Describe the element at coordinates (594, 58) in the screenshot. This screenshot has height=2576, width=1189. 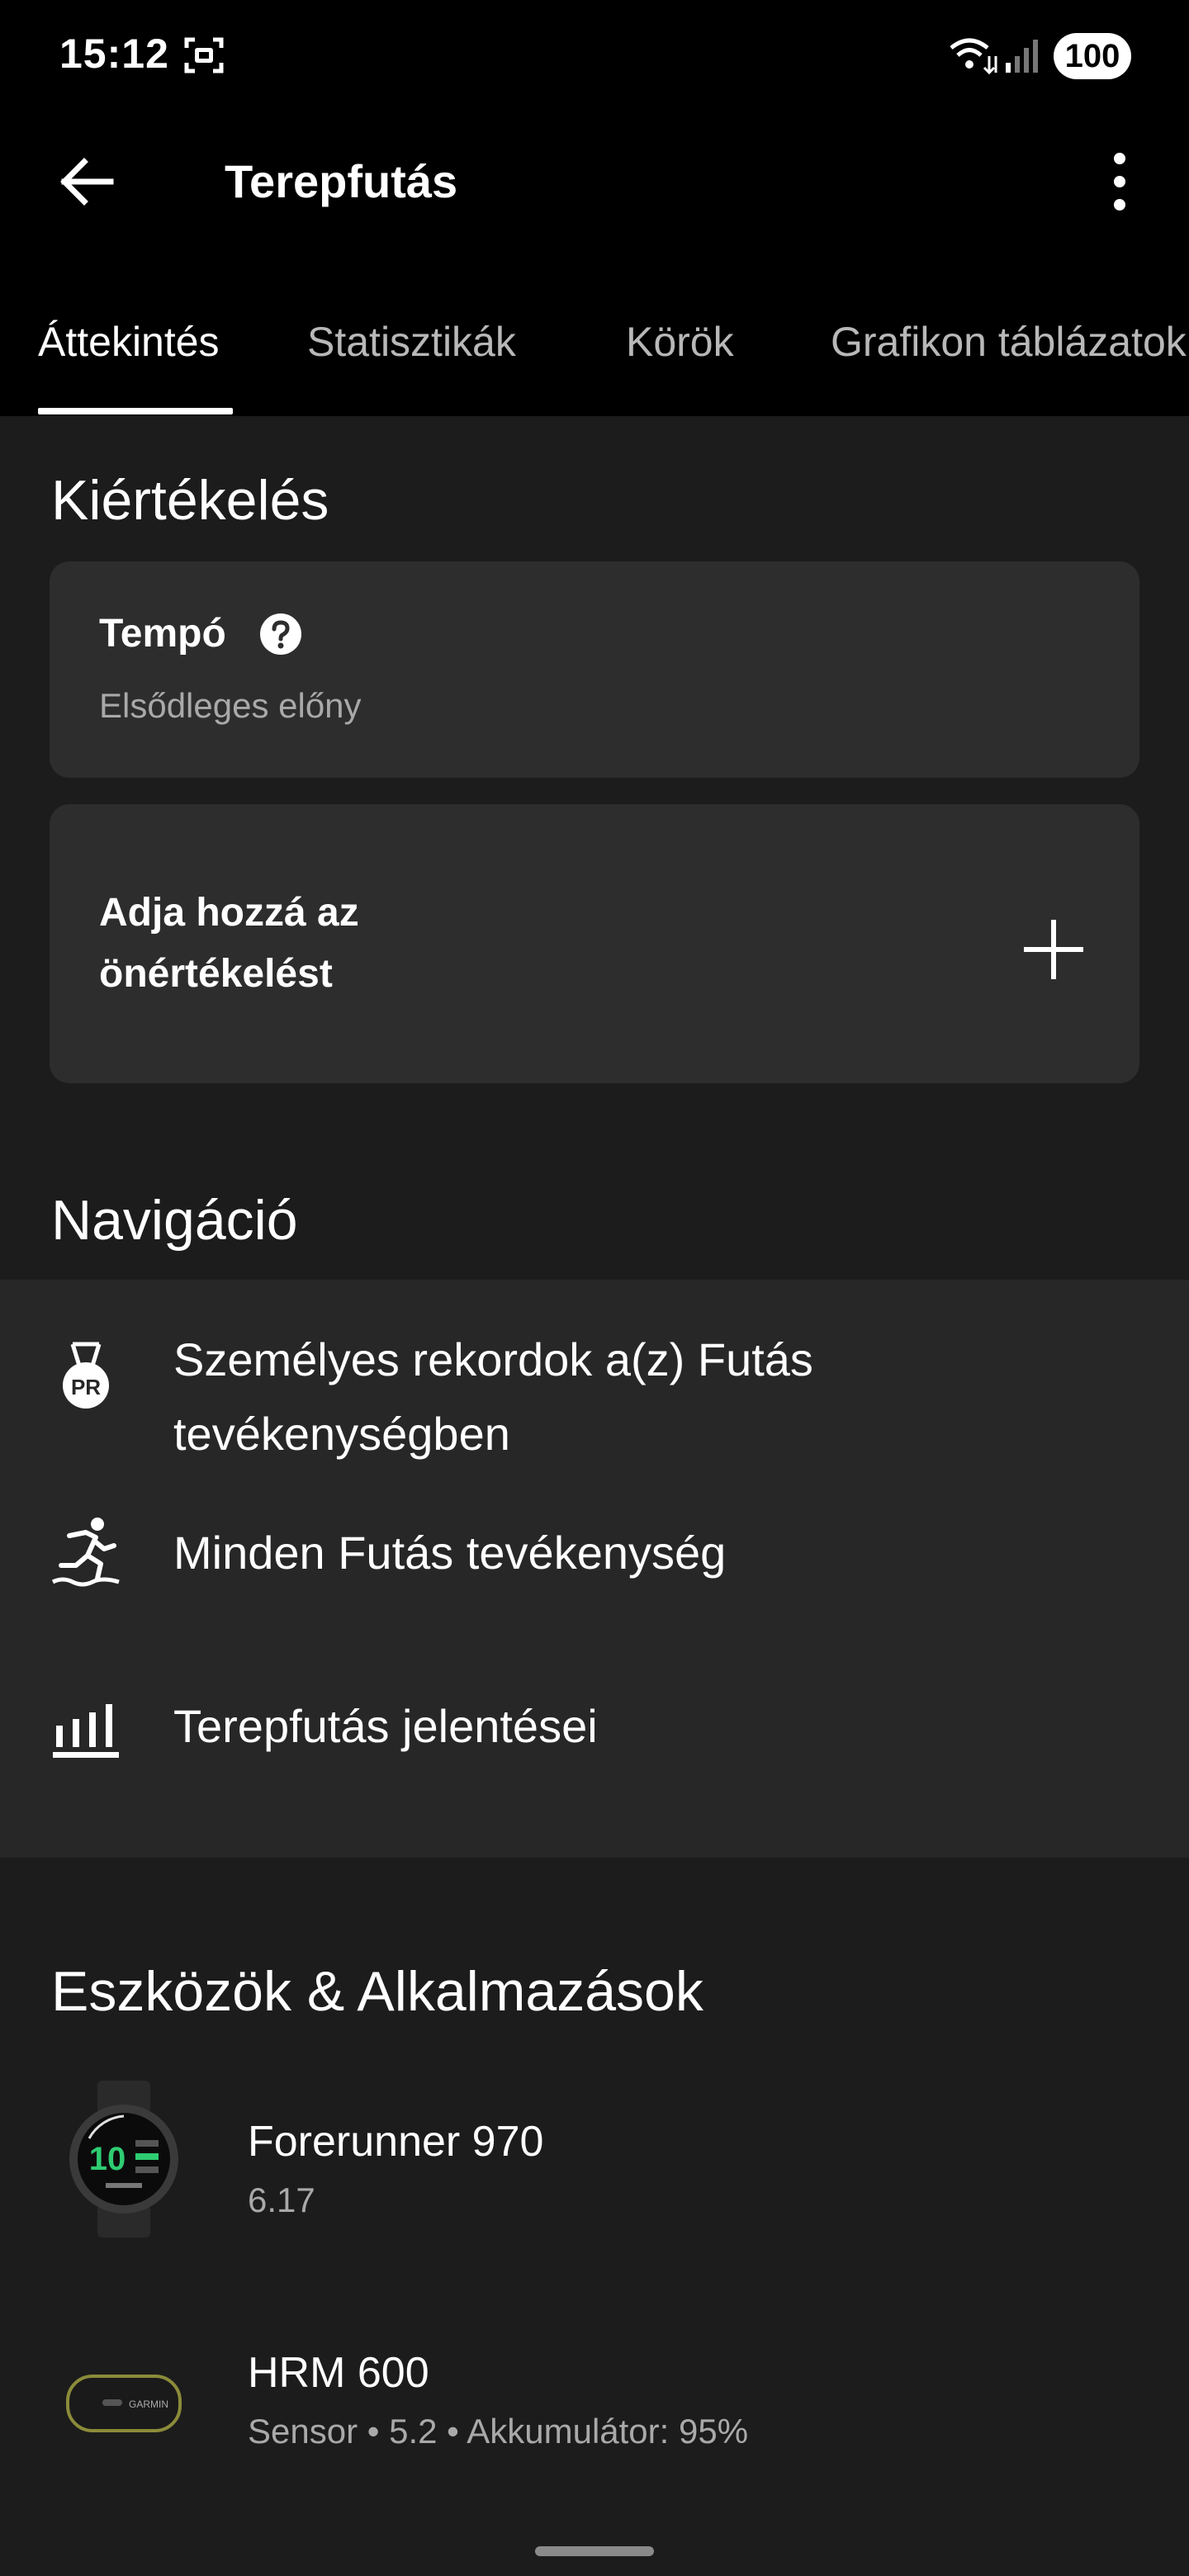
I see `status-bar: 15:12 100` at that location.